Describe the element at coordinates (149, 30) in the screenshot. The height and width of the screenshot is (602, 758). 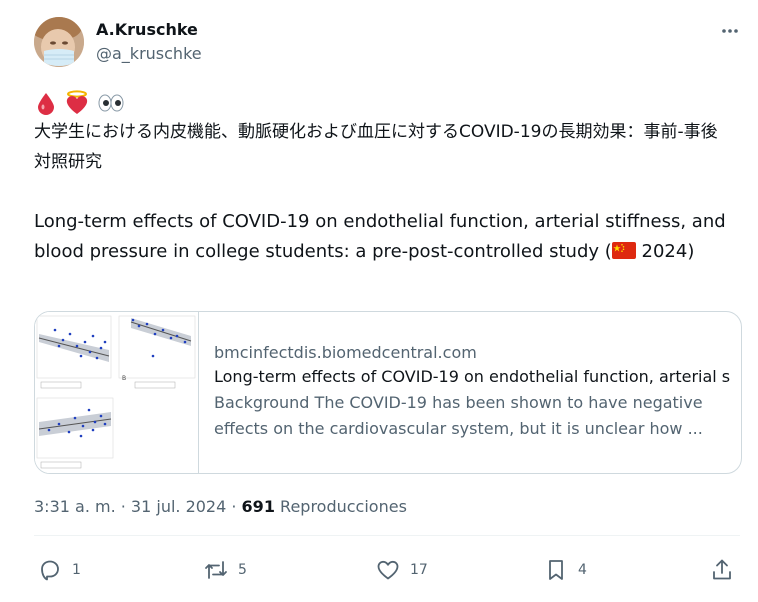
I see `author-name: A.Kruschke` at that location.